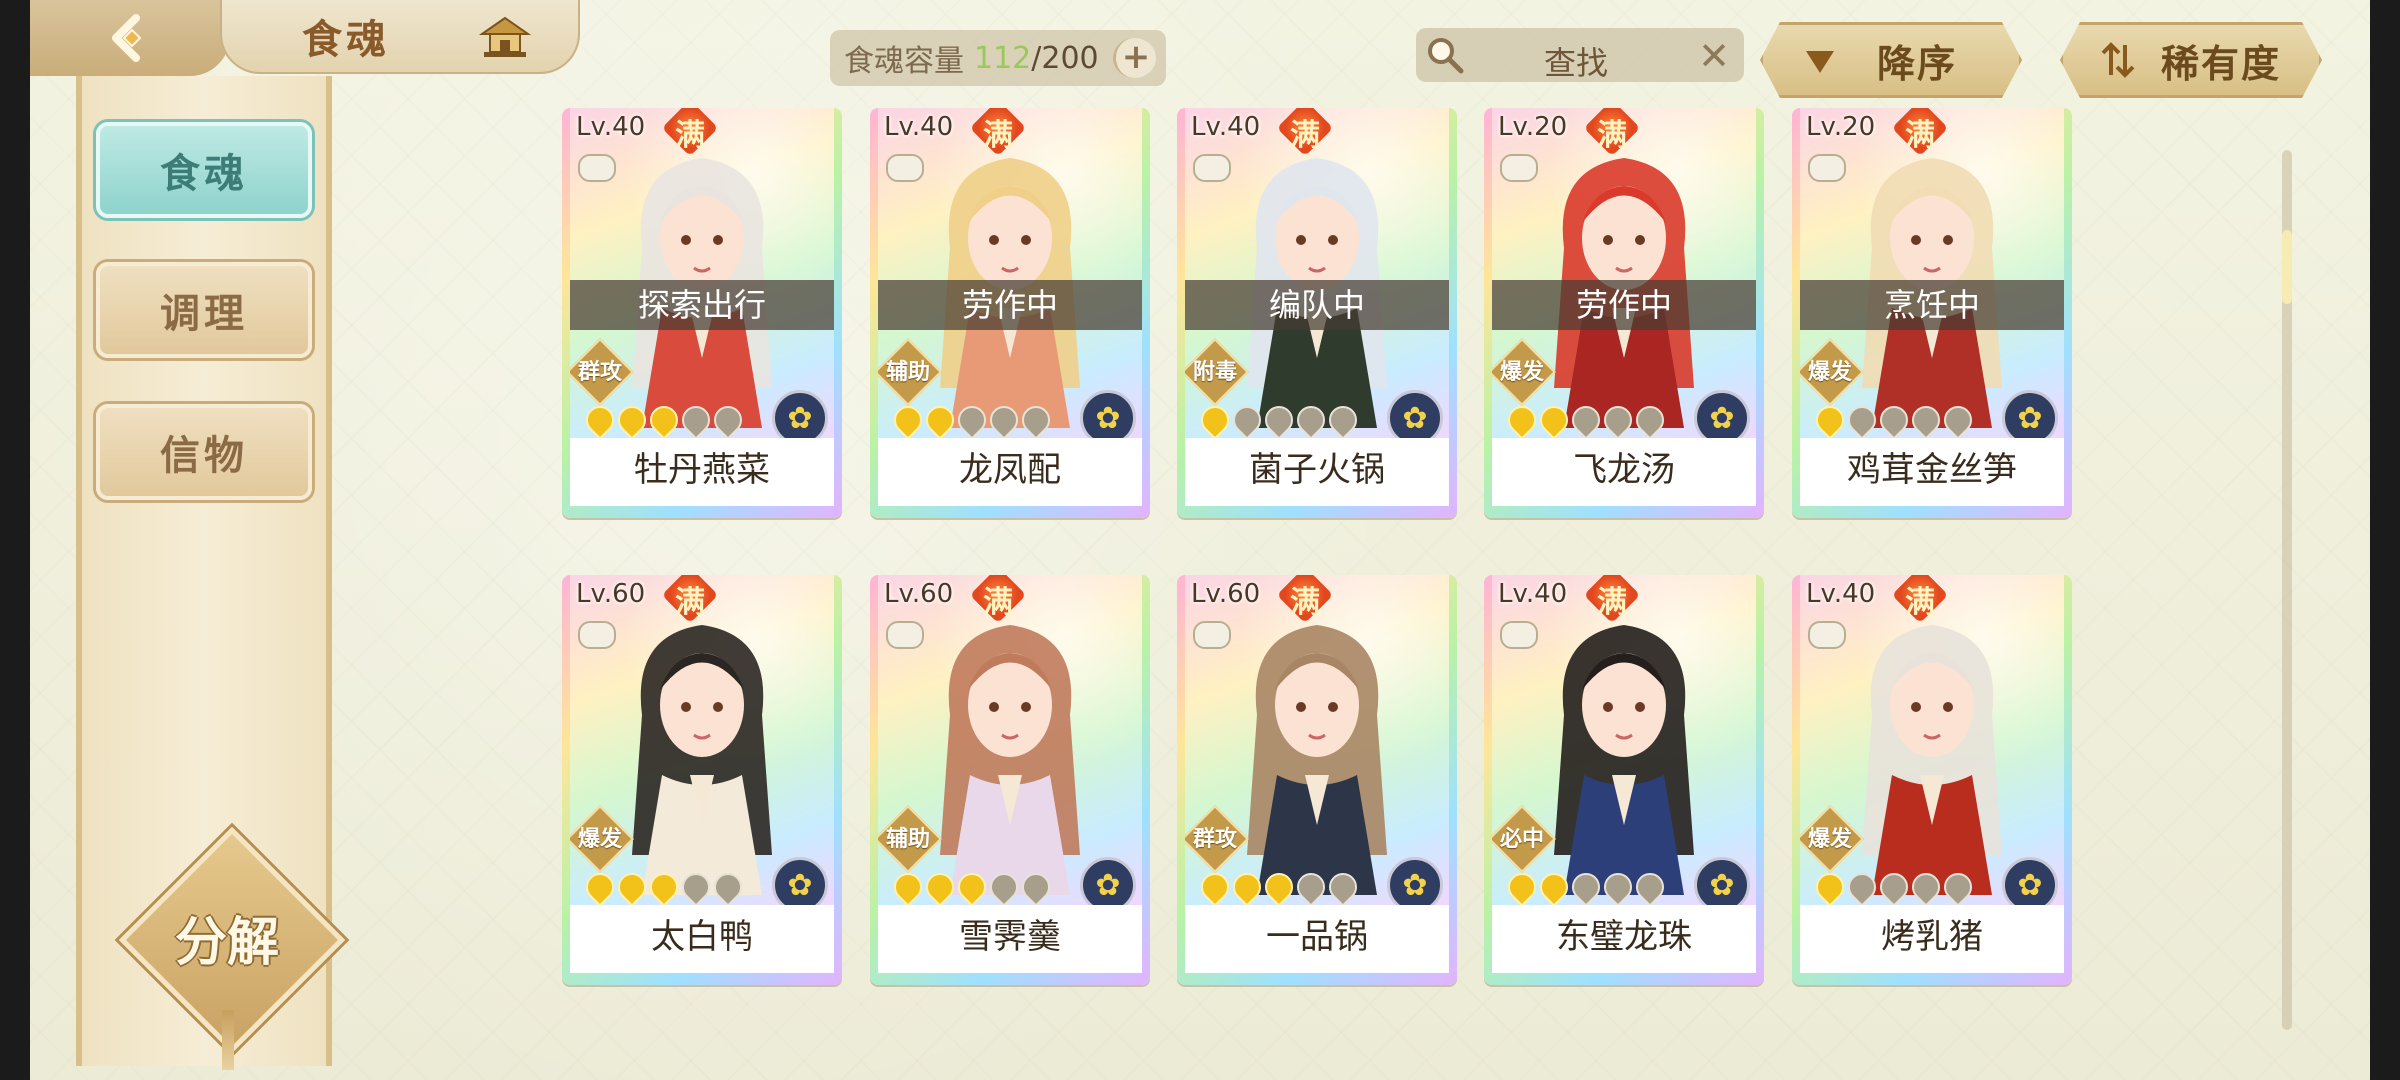 The image size is (2400, 1080). I want to click on sidebar-tab-conditioning: 调理, so click(204, 310).